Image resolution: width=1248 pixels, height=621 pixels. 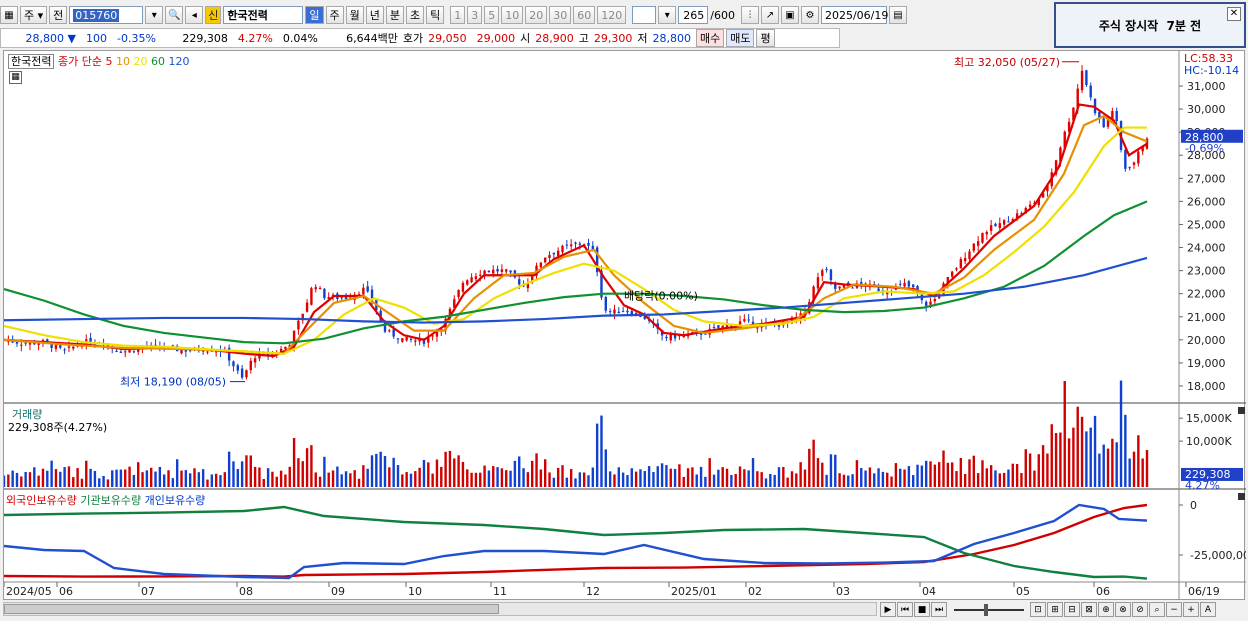 I want to click on unit-dropdown-icon: ▾, so click(x=667, y=15).